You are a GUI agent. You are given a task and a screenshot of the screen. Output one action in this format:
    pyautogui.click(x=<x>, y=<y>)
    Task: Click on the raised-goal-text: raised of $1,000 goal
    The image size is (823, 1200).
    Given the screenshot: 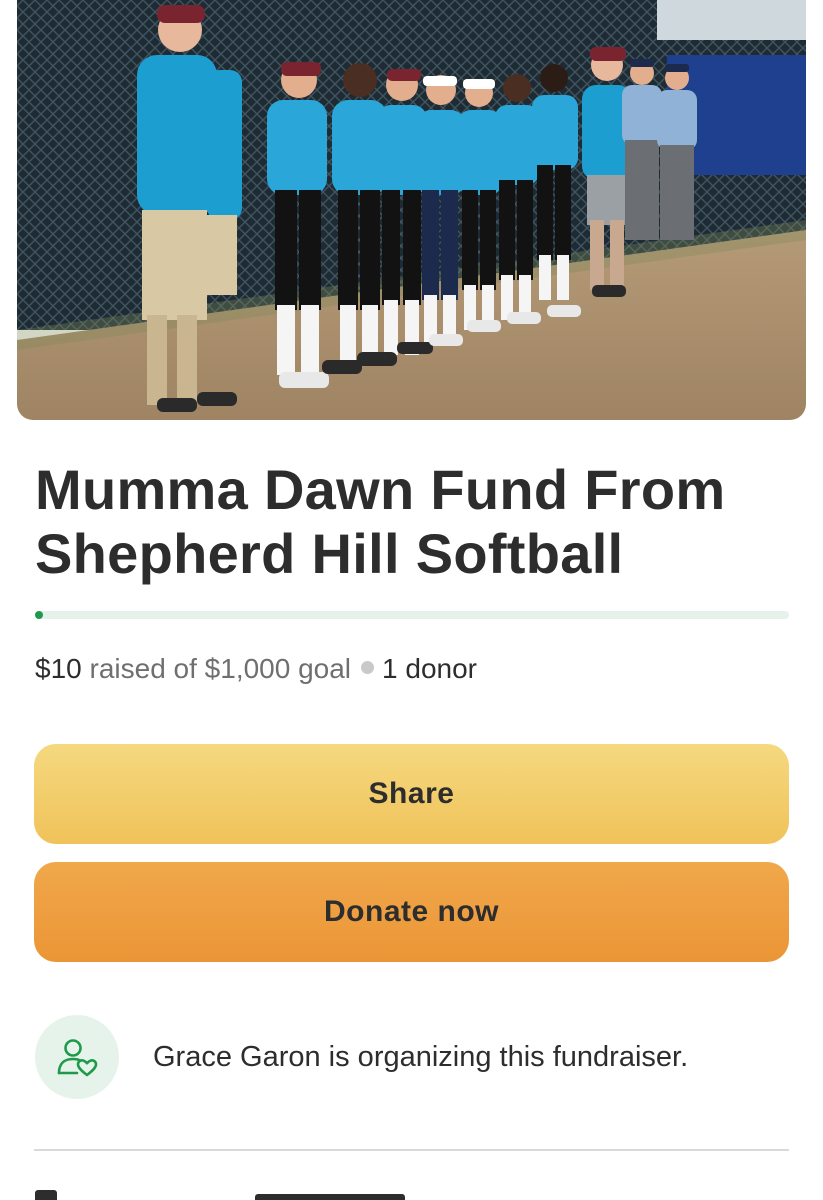 What is the action you would take?
    pyautogui.click(x=220, y=668)
    